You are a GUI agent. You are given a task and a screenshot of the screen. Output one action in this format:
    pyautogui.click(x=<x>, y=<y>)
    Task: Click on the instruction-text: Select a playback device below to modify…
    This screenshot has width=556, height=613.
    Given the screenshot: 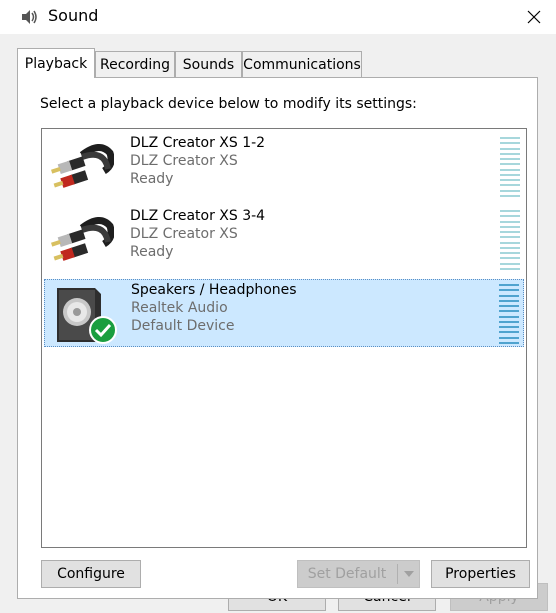 What is the action you would take?
    pyautogui.click(x=228, y=104)
    